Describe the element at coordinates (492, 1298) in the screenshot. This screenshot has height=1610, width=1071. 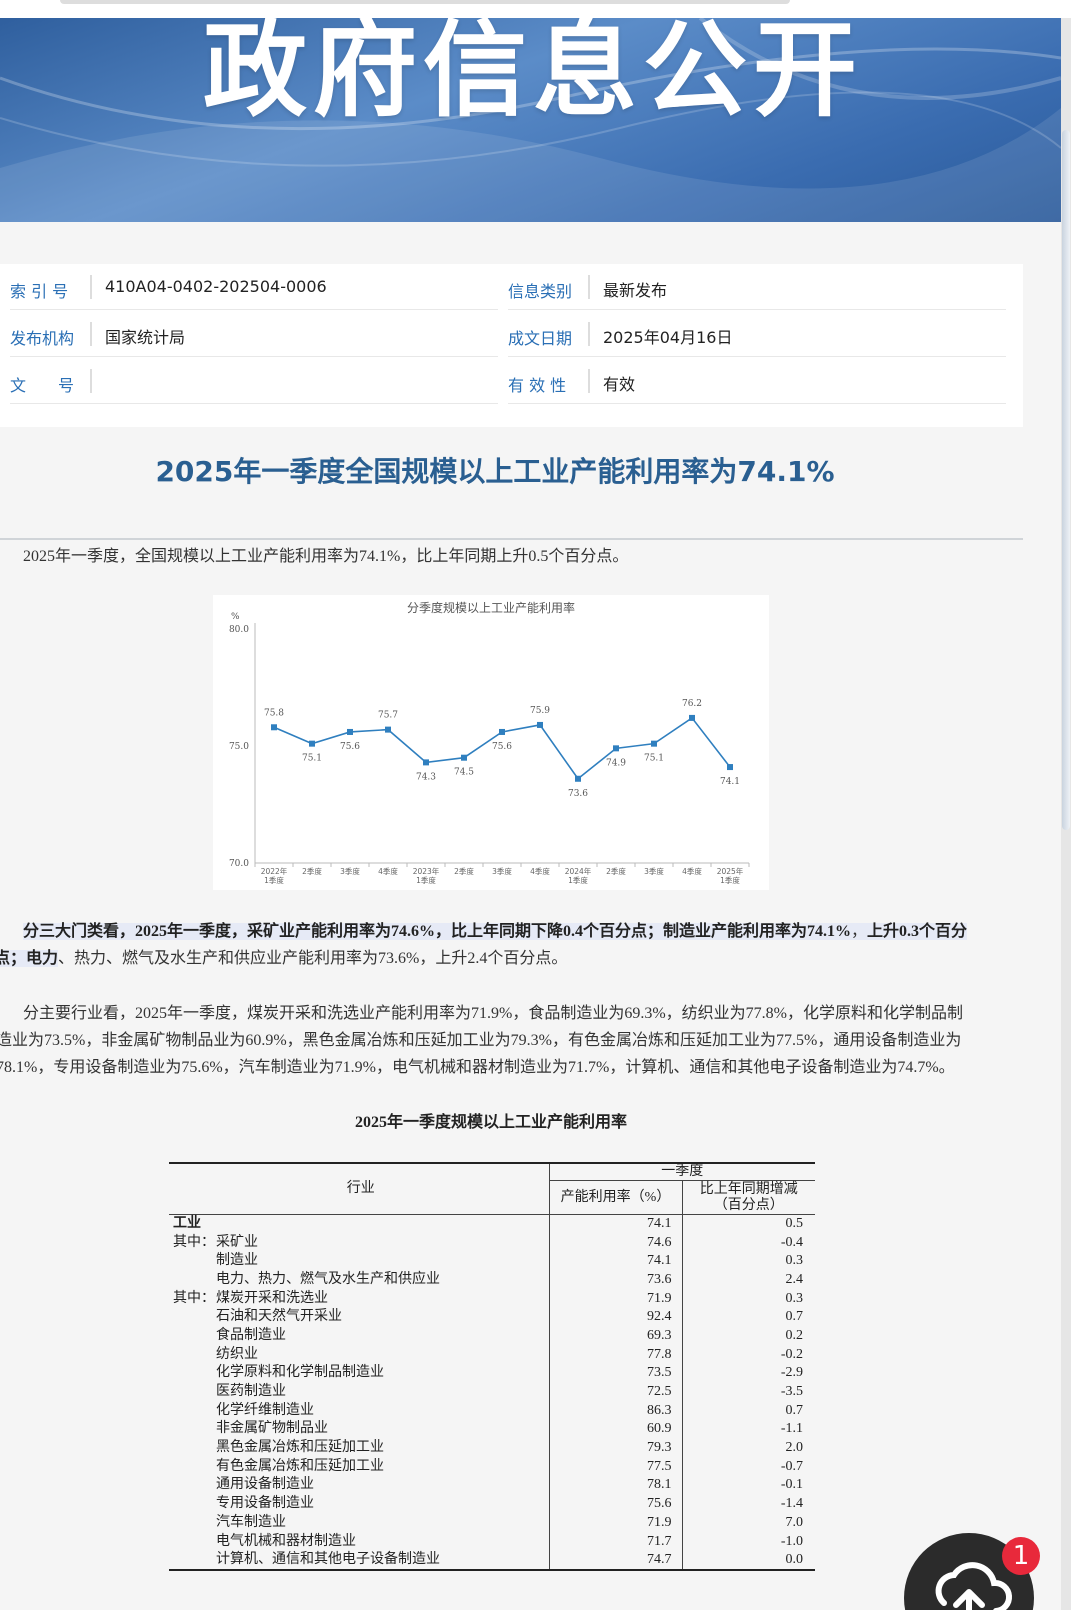
I see `table-row: 其中：煤炭开采和洗选业 71.9 0.3` at that location.